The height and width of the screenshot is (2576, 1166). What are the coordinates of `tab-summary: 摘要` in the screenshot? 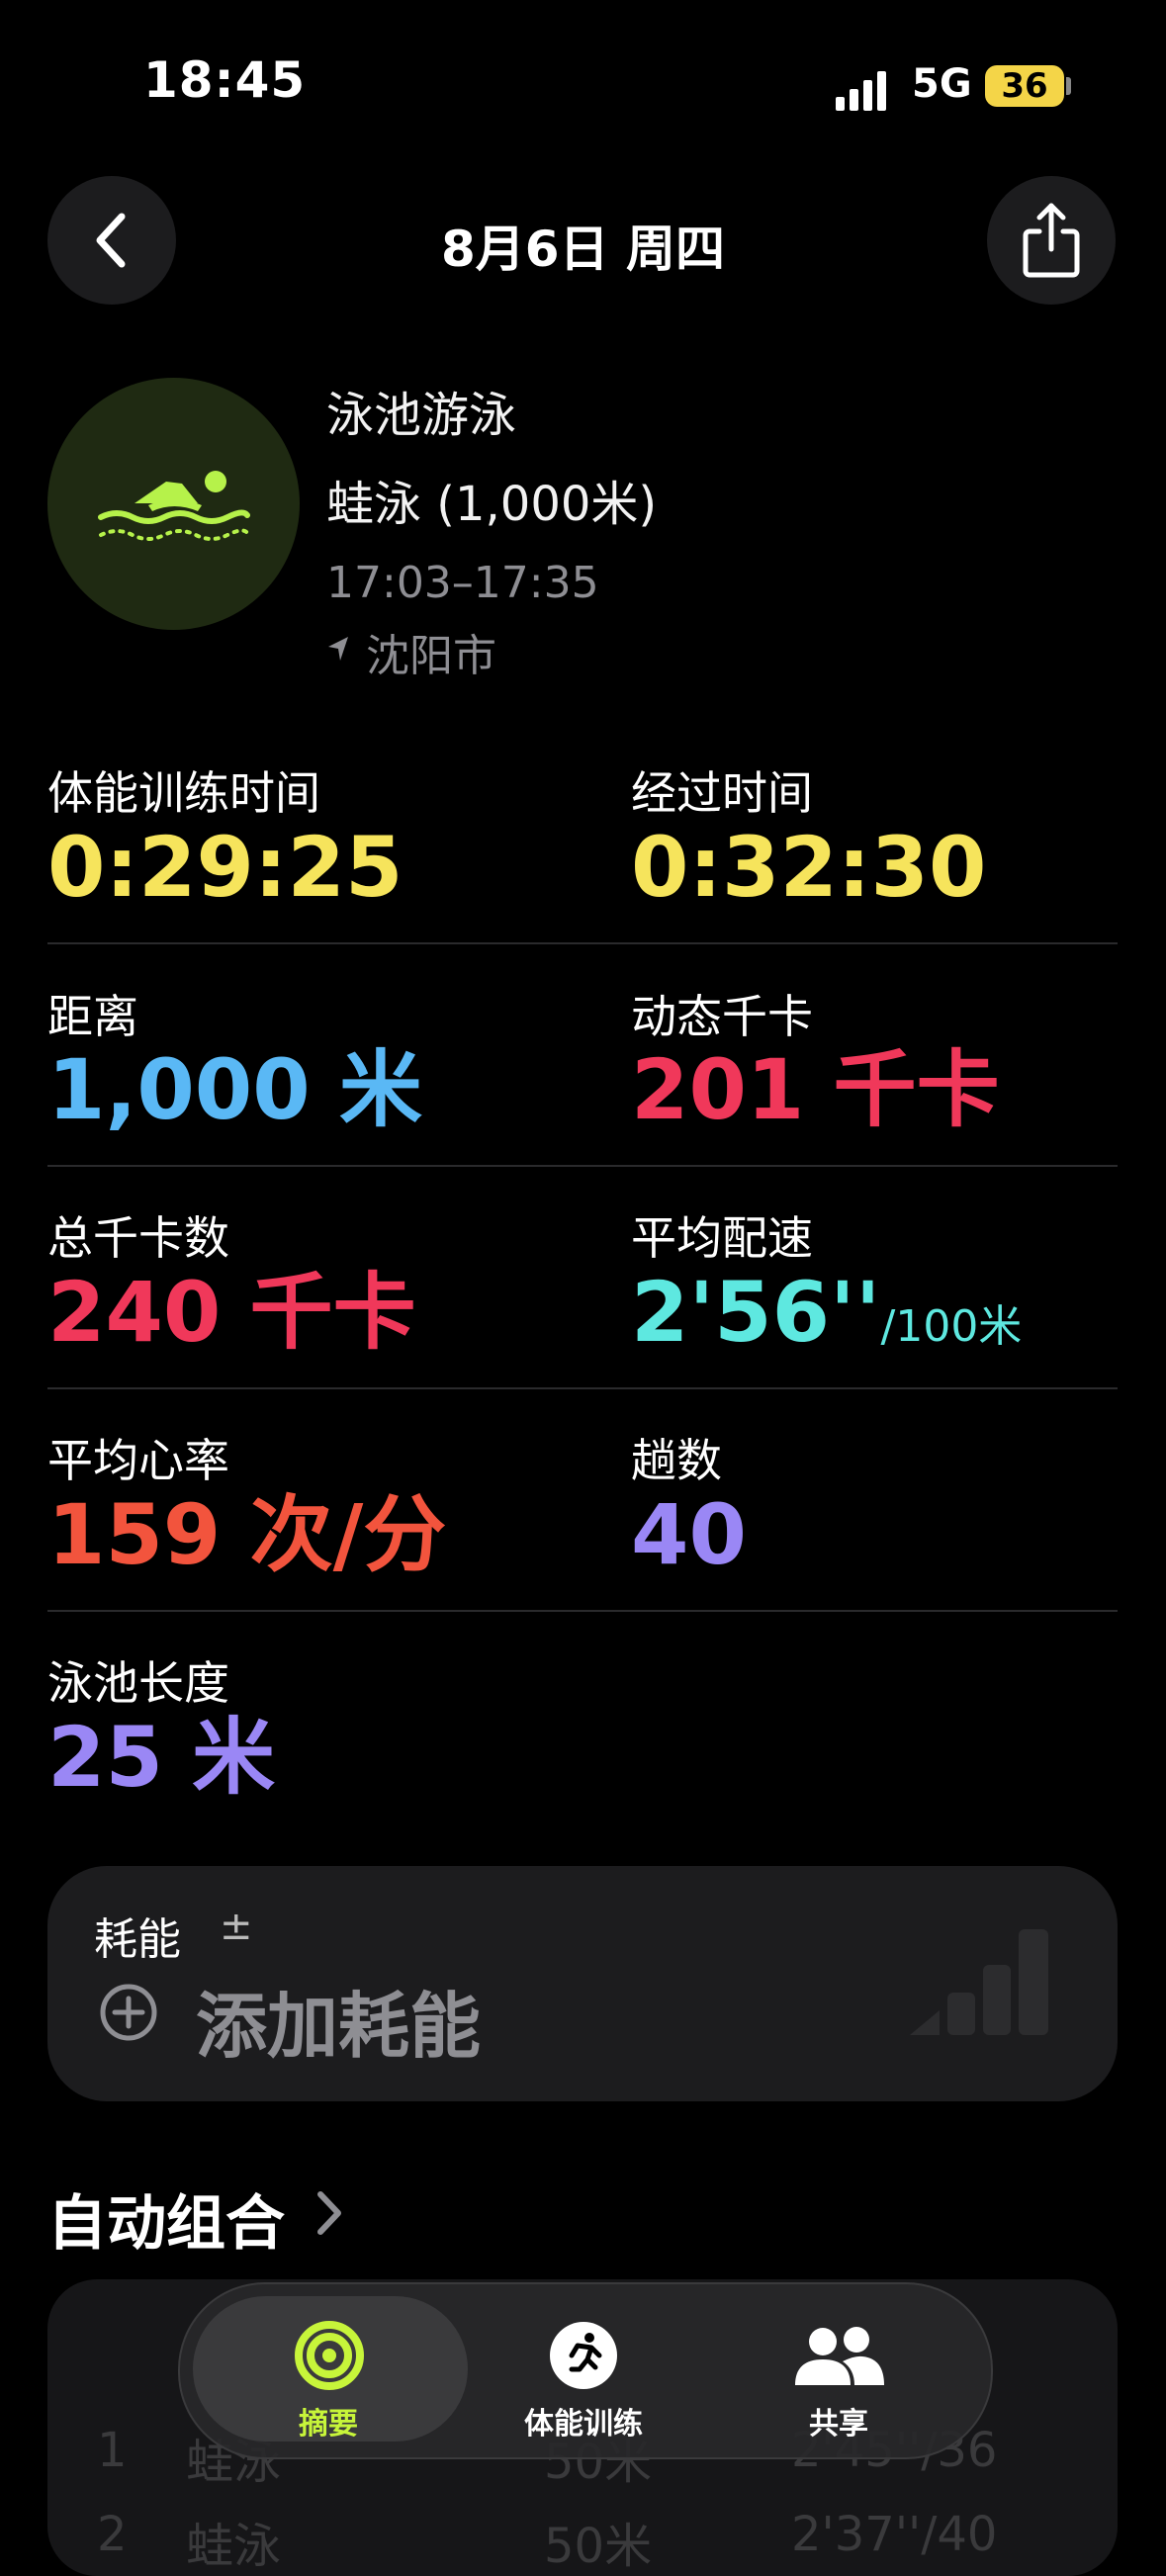 It's located at (328, 2377).